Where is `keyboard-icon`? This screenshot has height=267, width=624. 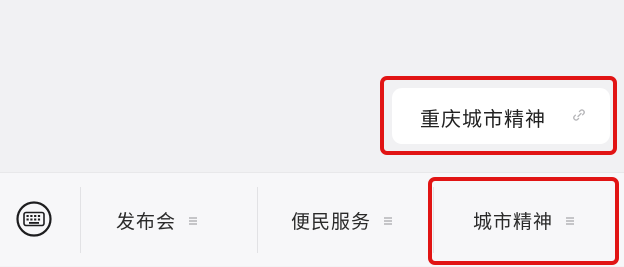 keyboard-icon is located at coordinates (34, 219).